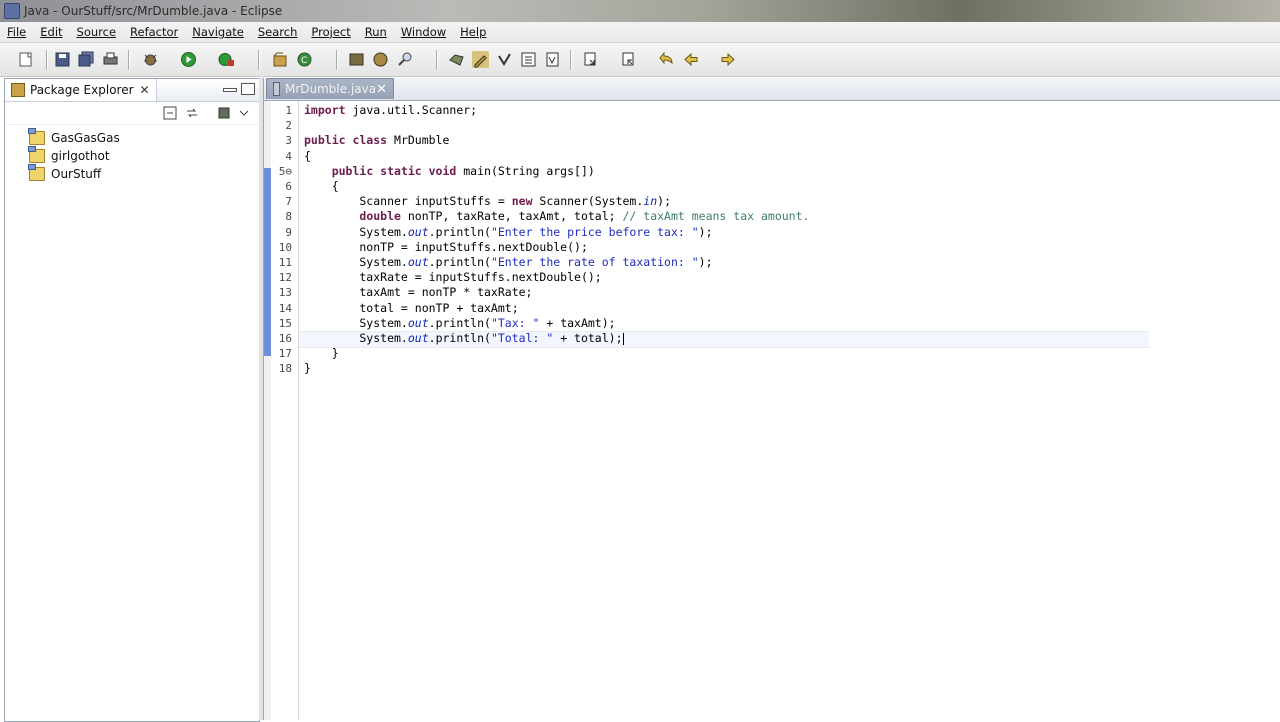  I want to click on code-token: public class, so click(346, 140).